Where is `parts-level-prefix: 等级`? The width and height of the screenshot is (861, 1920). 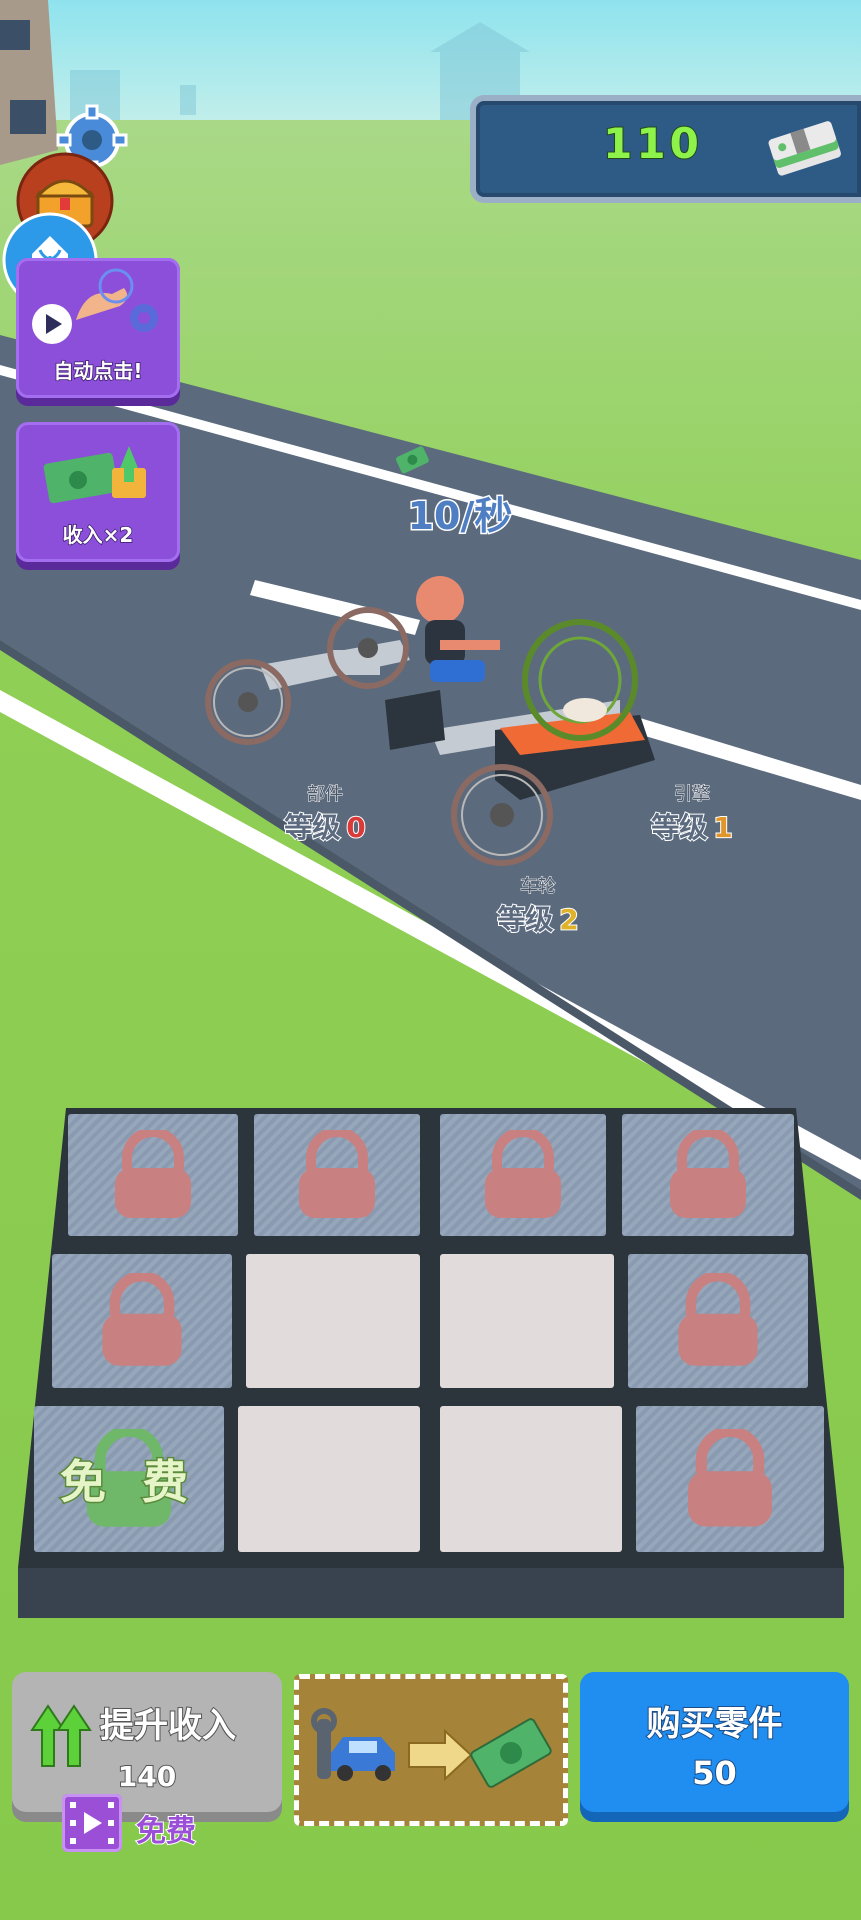 parts-level-prefix: 等级 is located at coordinates (312, 827).